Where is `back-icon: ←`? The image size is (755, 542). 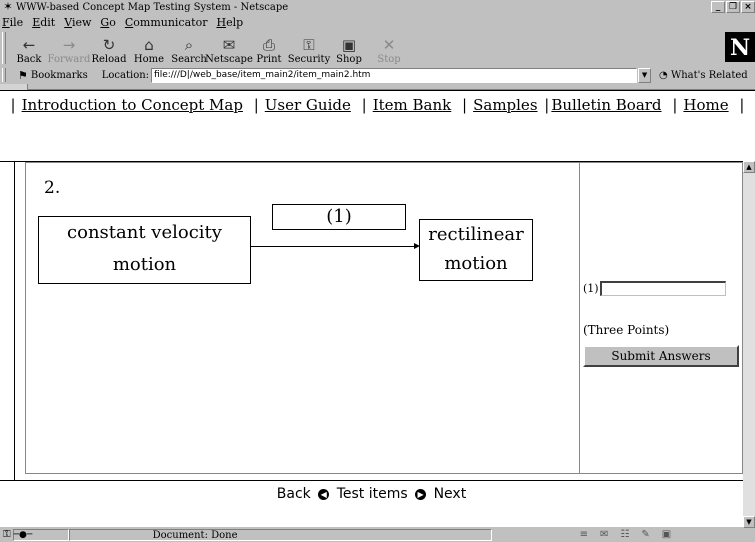 back-icon: ← is located at coordinates (29, 45).